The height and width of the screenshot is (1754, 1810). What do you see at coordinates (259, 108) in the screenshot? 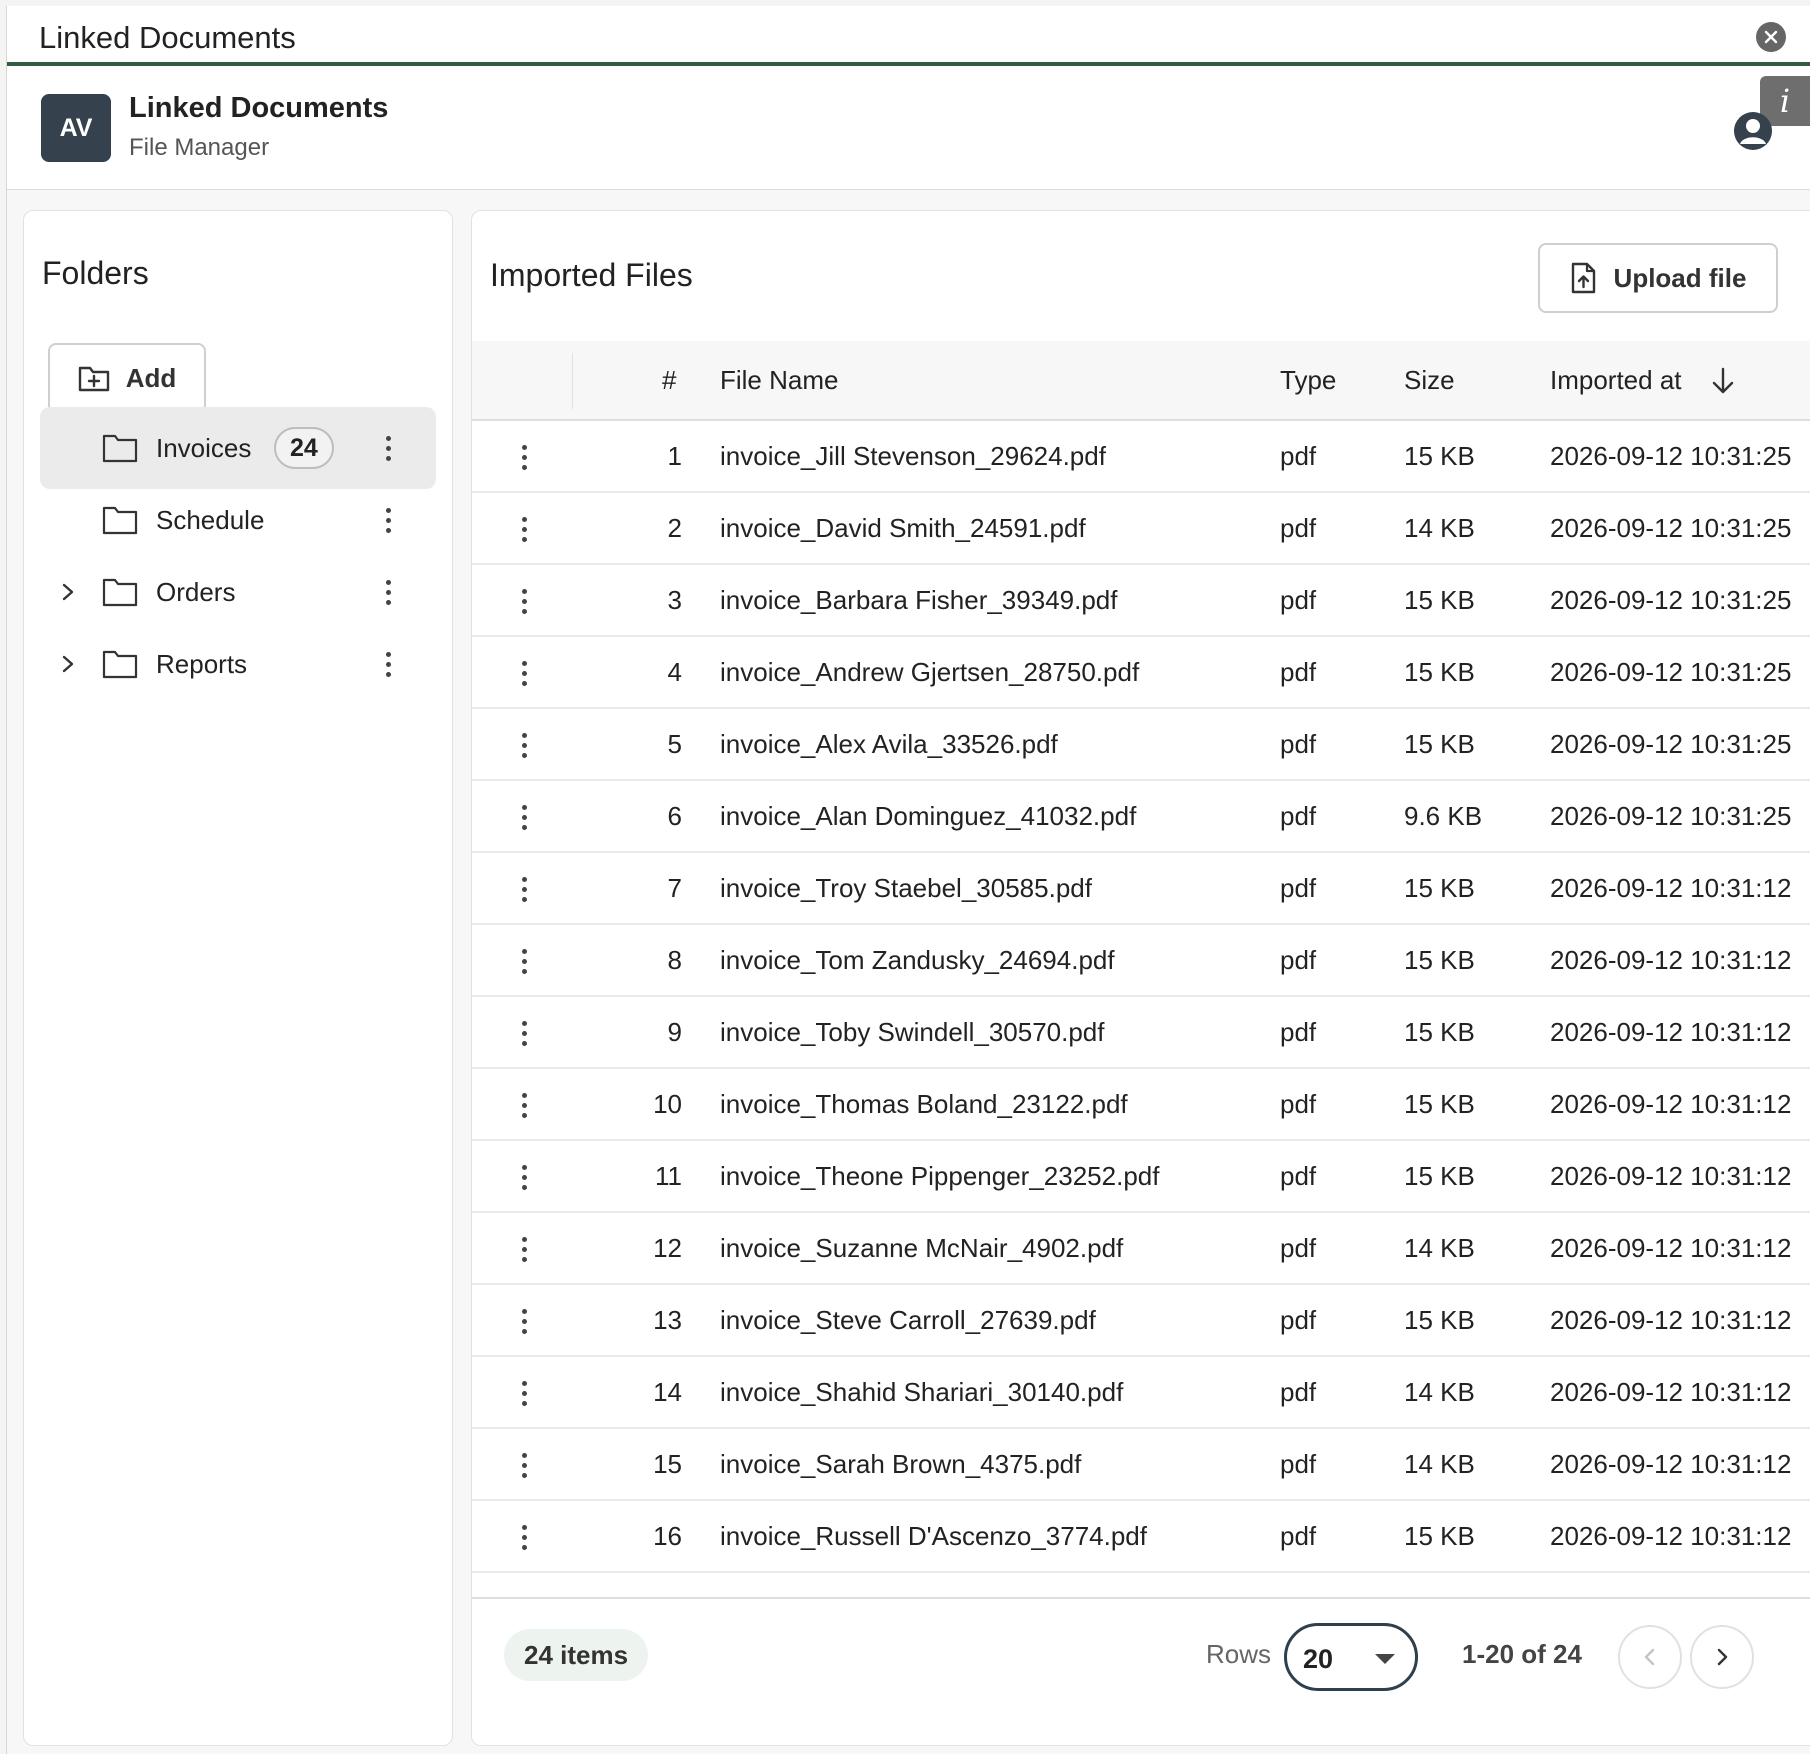
I see `app-title: Linked Documents` at bounding box center [259, 108].